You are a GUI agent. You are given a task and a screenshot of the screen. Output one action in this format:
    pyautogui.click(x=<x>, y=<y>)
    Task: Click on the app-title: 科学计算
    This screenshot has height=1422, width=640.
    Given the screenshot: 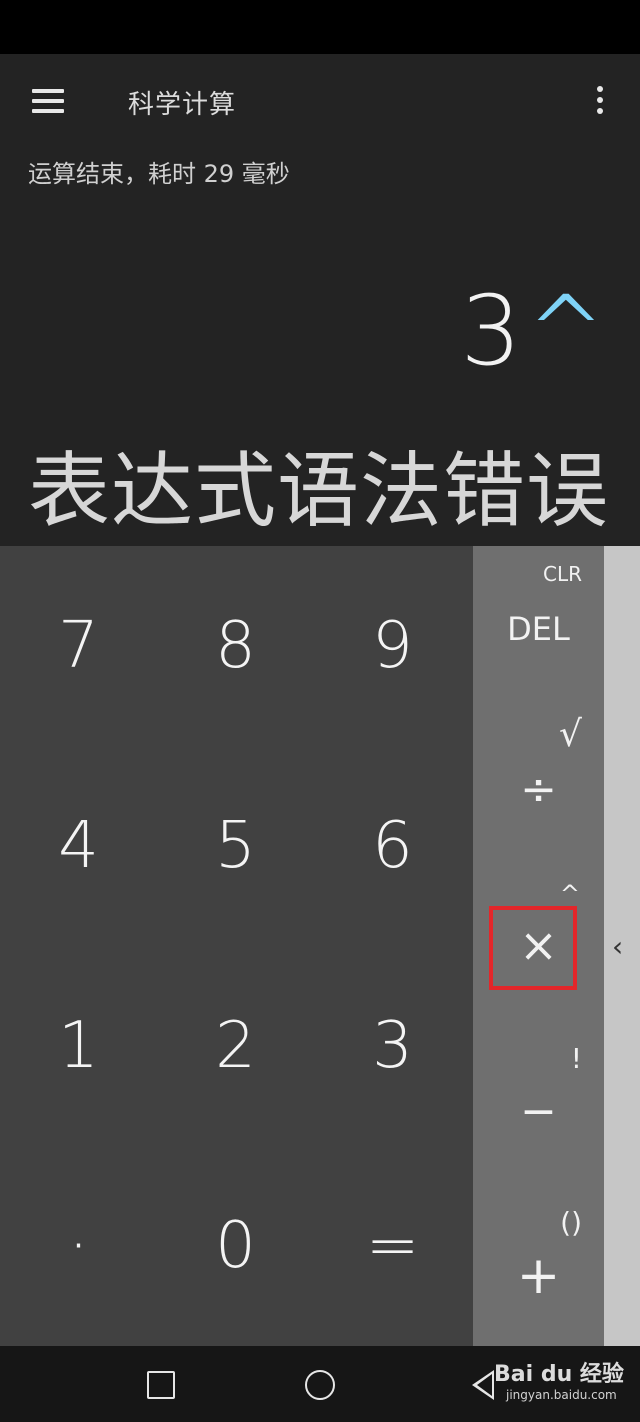 What is the action you would take?
    pyautogui.click(x=182, y=105)
    